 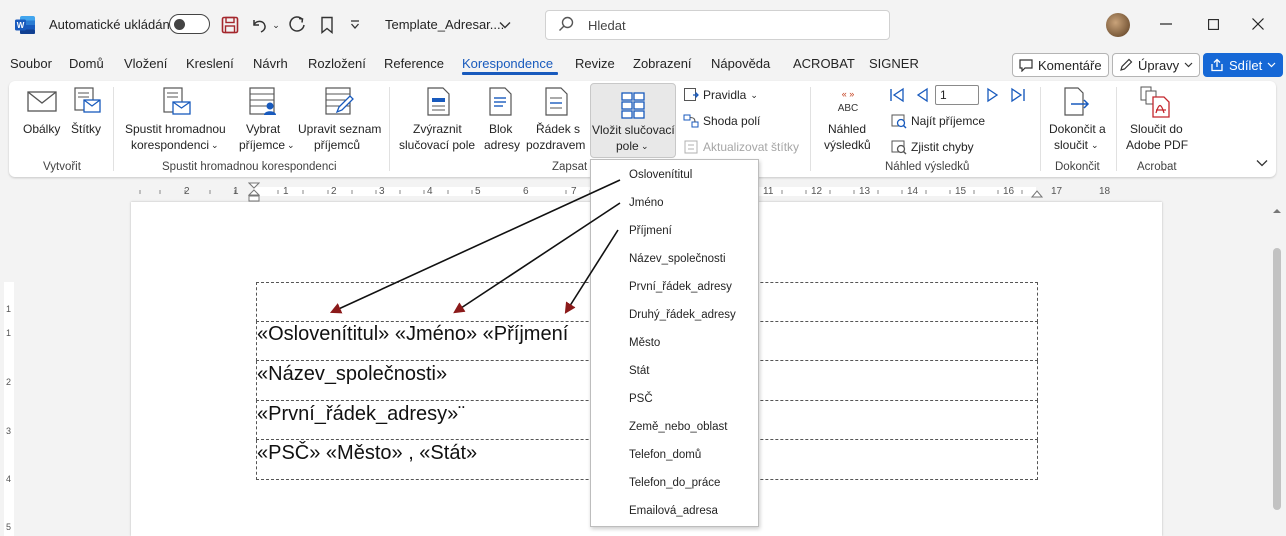 What do you see at coordinates (327, 25) in the screenshot?
I see `bookmark-icon` at bounding box center [327, 25].